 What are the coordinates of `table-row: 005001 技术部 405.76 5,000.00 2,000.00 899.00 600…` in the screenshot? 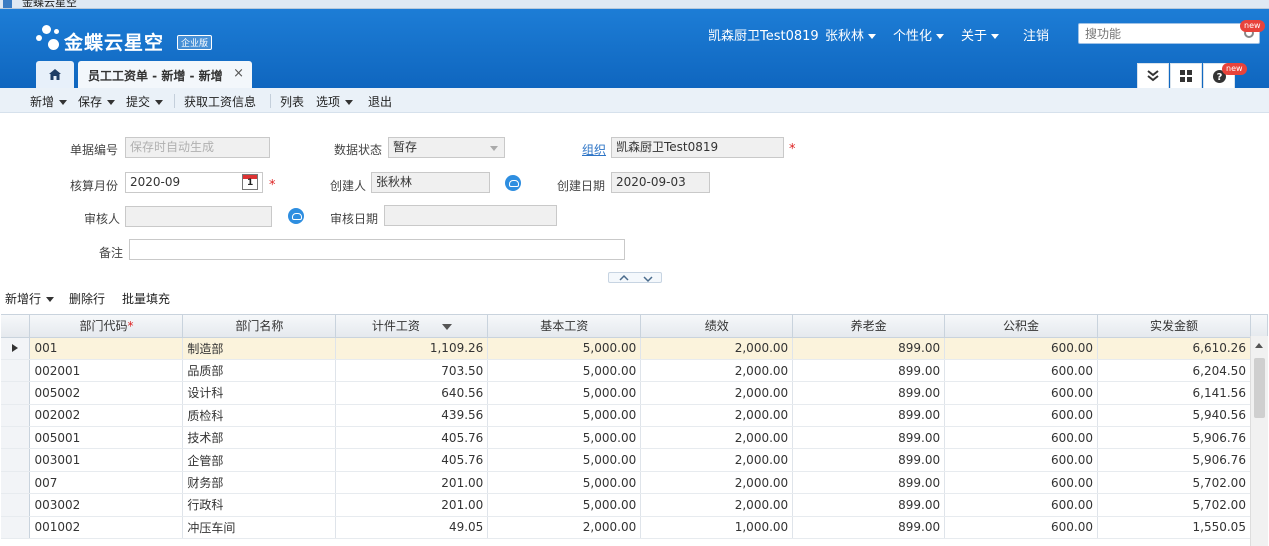 It's located at (634, 438).